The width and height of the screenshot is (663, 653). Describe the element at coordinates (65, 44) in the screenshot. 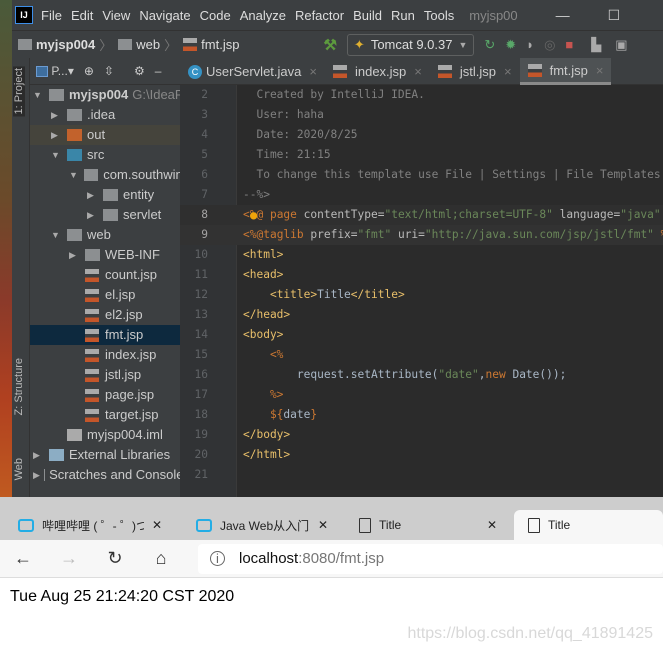

I see `breadcrumb-project: myjsp004 〉` at that location.